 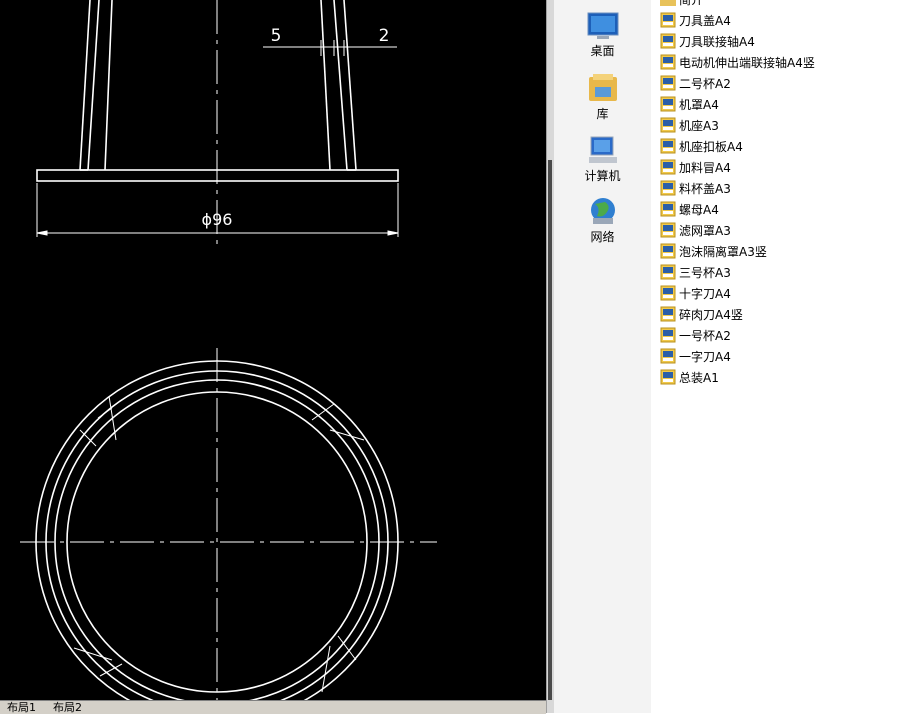 I want to click on folder-icon, so click(x=668, y=3).